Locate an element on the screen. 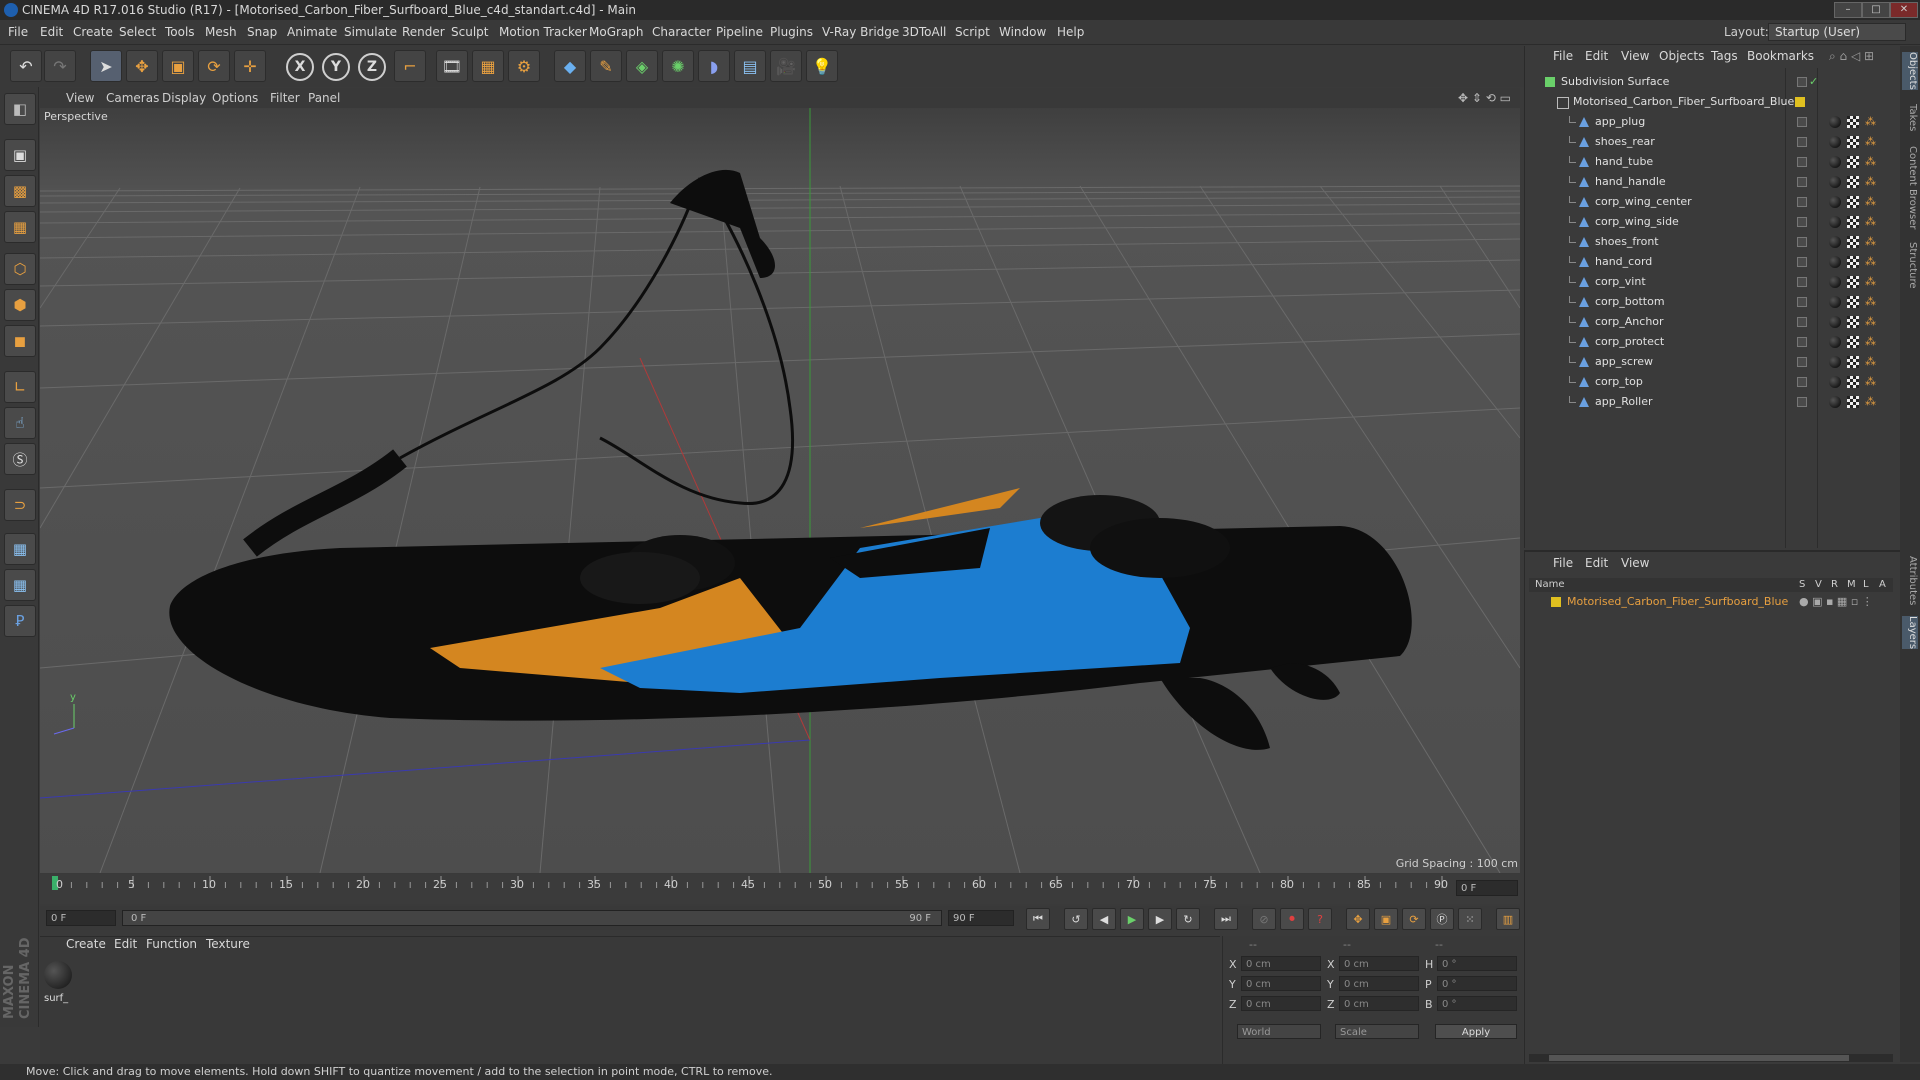 The image size is (1920, 1080). scale-icon: ▣ is located at coordinates (178, 66).